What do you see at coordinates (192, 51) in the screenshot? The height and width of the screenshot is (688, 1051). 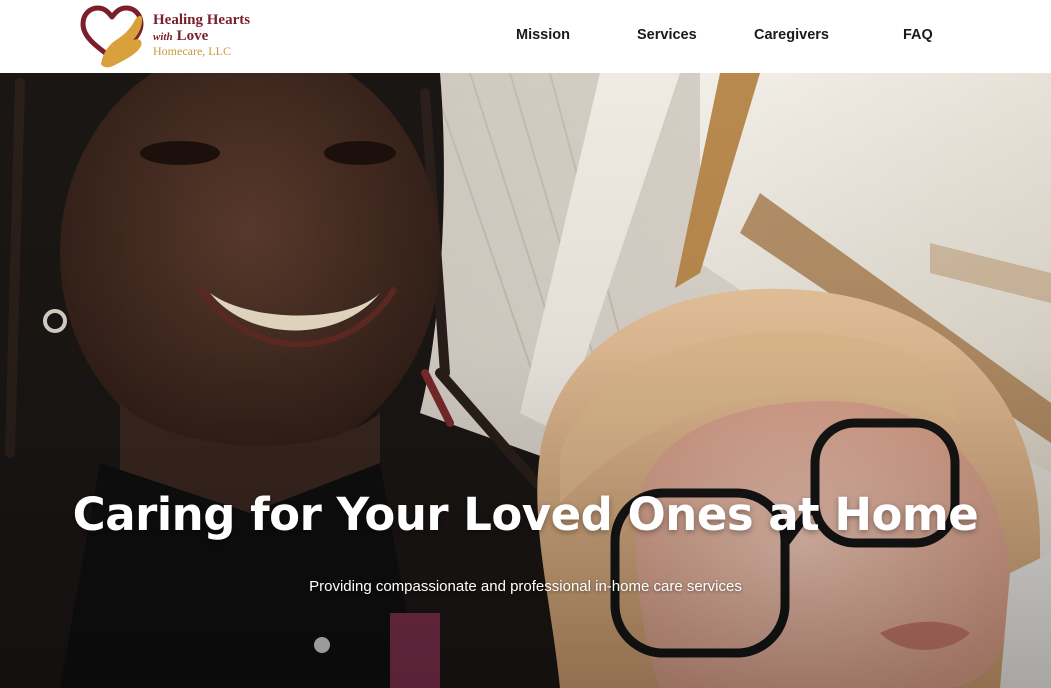 I see `brand-name-line3: Homecare, LLC` at bounding box center [192, 51].